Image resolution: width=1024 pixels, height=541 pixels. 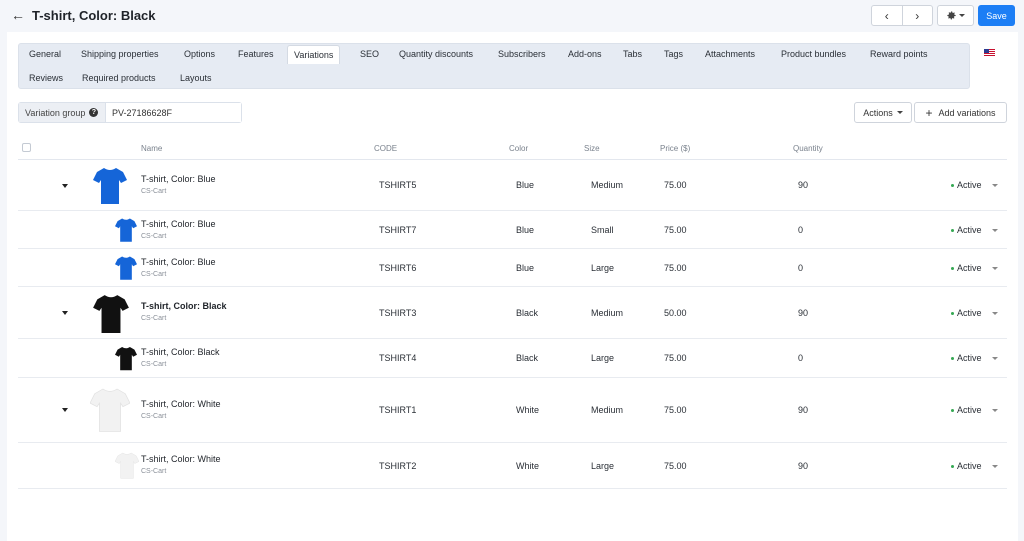 I want to click on chevron-down-icon, so click(x=994, y=185).